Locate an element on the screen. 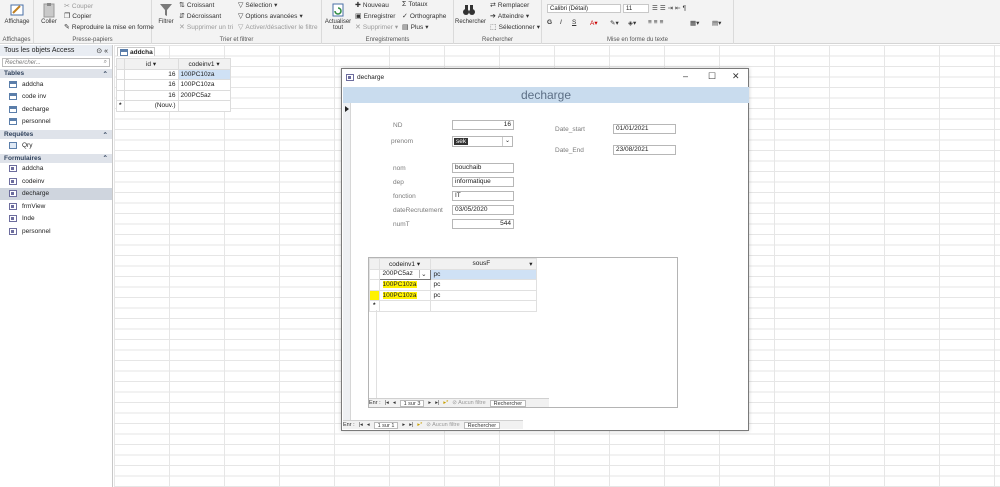 This screenshot has width=1000, height=487. nav-pane-header: Tous les objets Access ⊙ « is located at coordinates (56, 50).